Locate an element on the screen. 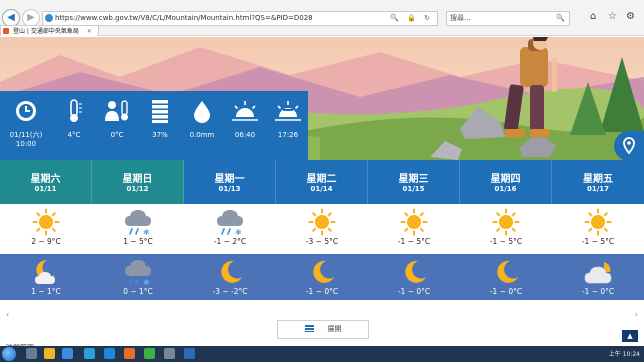 Image resolution: width=644 pixels, height=362 pixels. tab-row: 登山 | 交通部中央氣象局 ✕ is located at coordinates (322, 31).